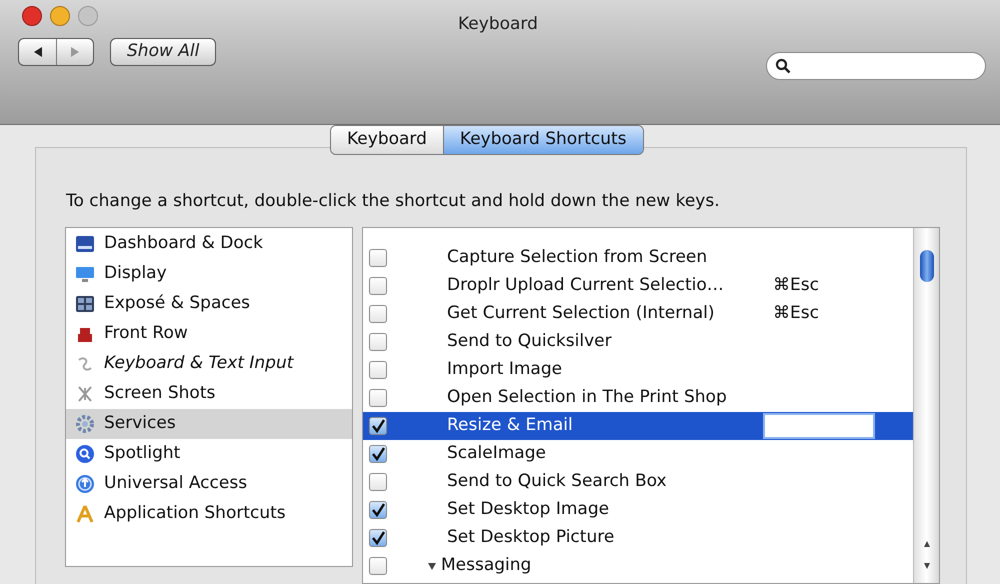 Image resolution: width=1000 pixels, height=584 pixels. I want to click on shortcut-row: Open Selection in The Print Shop, so click(638, 398).